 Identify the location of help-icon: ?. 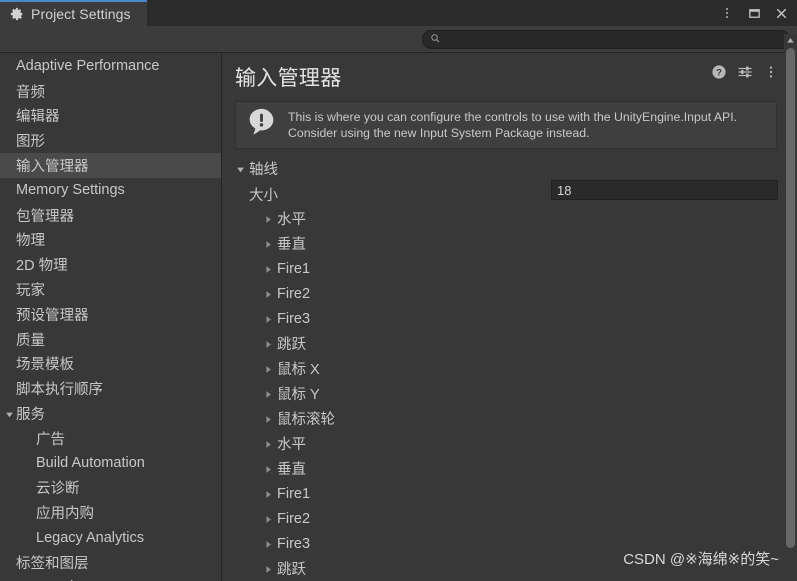
(719, 72).